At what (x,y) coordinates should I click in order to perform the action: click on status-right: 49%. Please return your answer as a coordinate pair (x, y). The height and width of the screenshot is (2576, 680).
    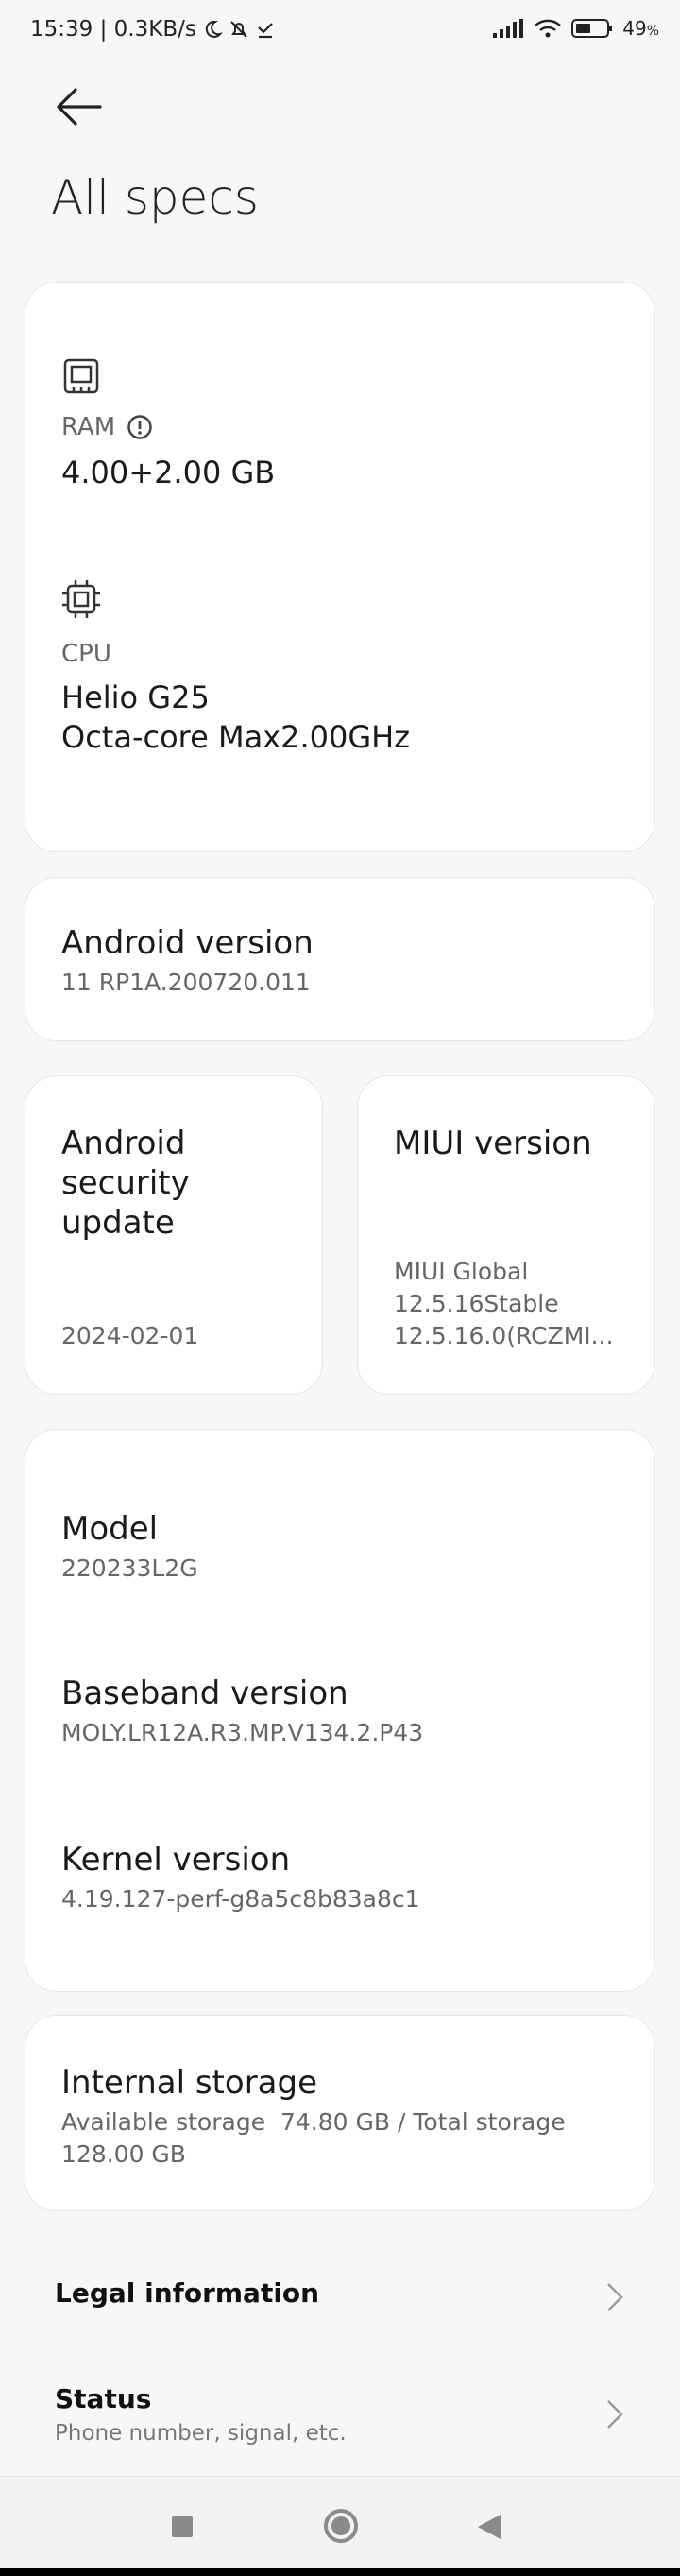
    Looking at the image, I should click on (575, 28).